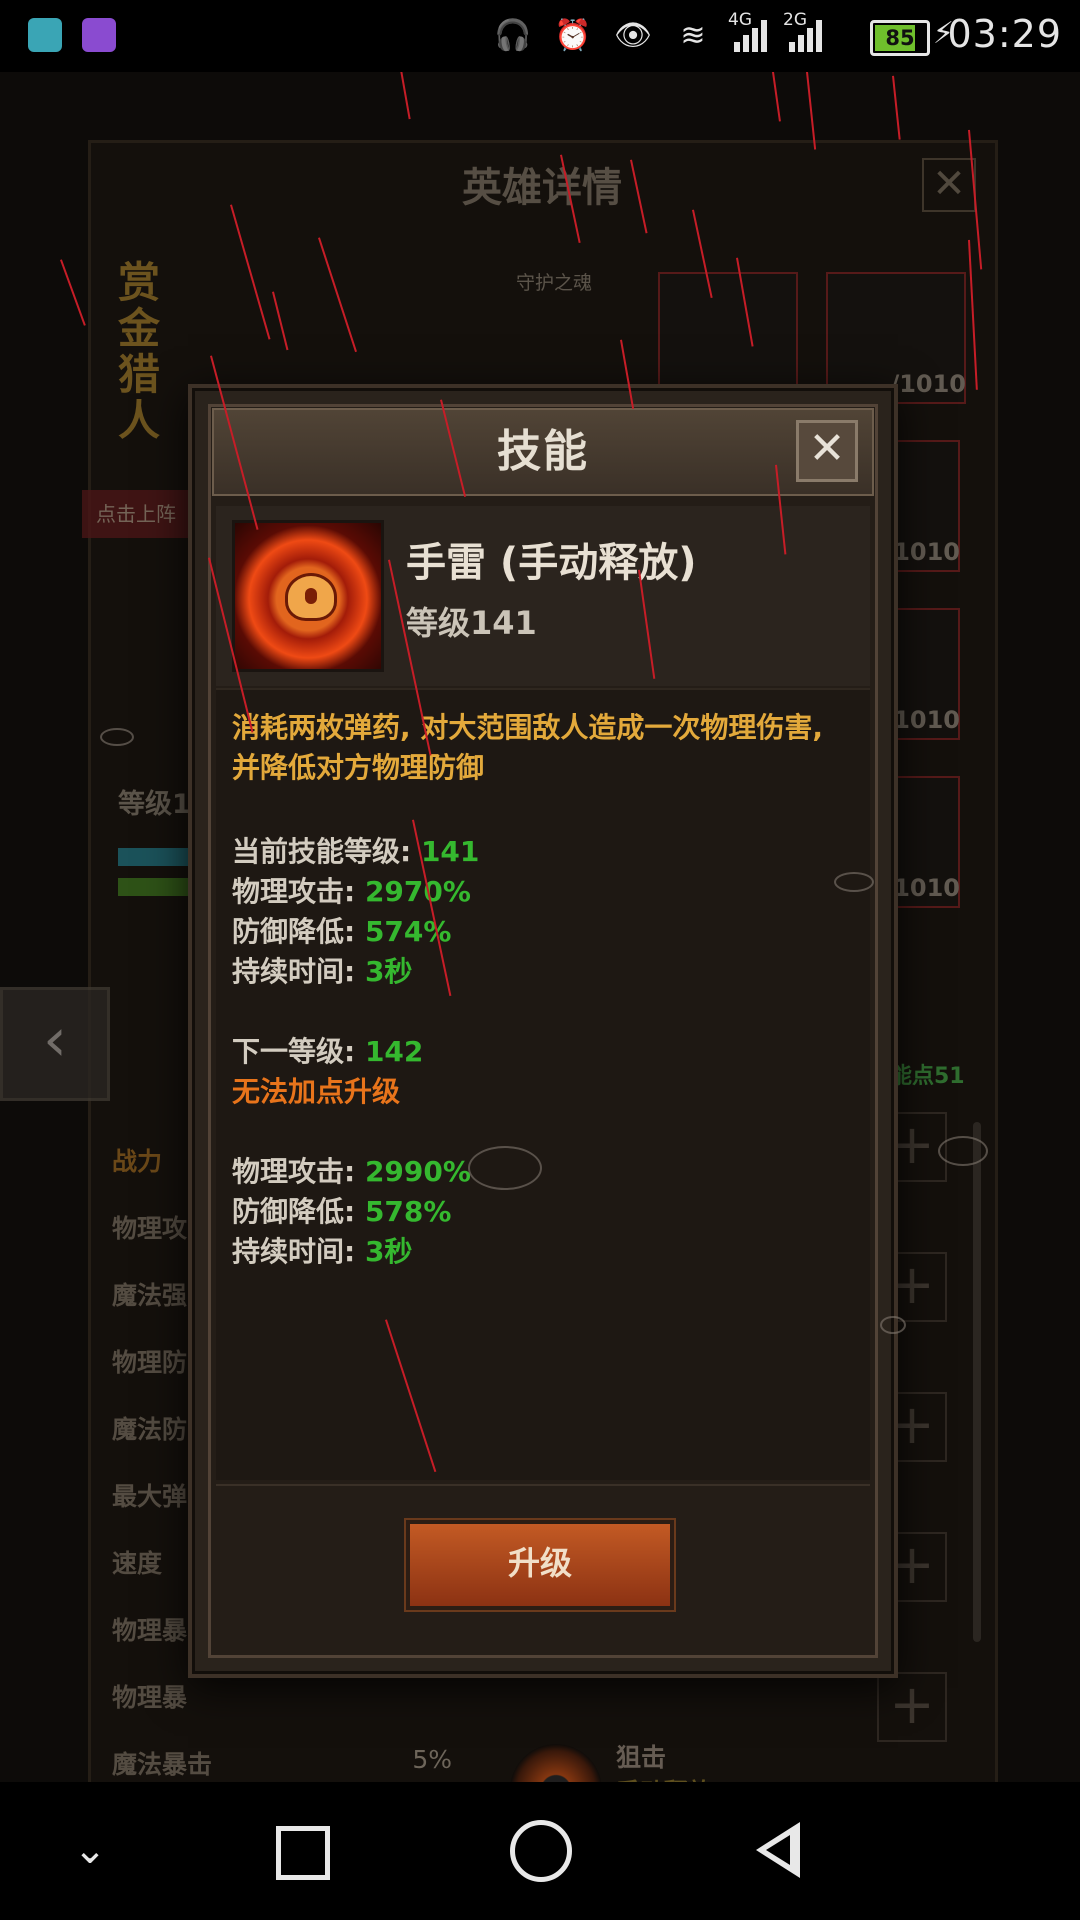 The width and height of the screenshot is (1080, 1920). I want to click on deploy-button: 点击上阵, so click(136, 514).